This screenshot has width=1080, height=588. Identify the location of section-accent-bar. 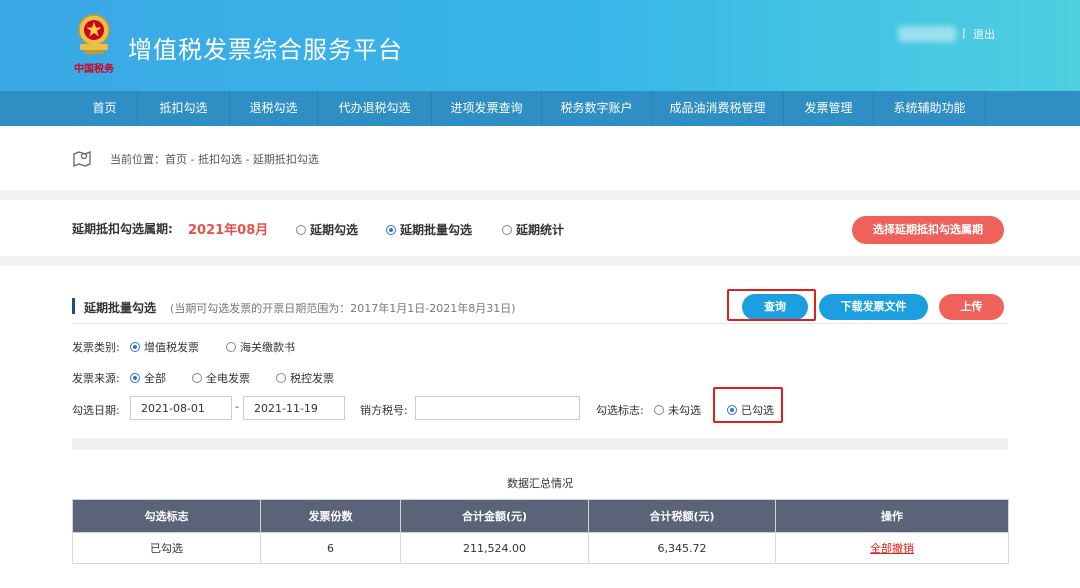
(73, 306).